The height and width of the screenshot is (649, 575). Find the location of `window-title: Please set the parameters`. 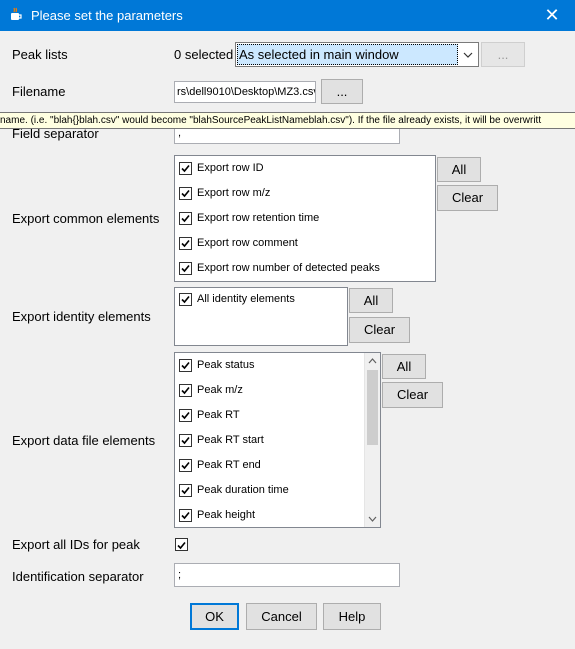

window-title: Please set the parameters is located at coordinates (107, 15).